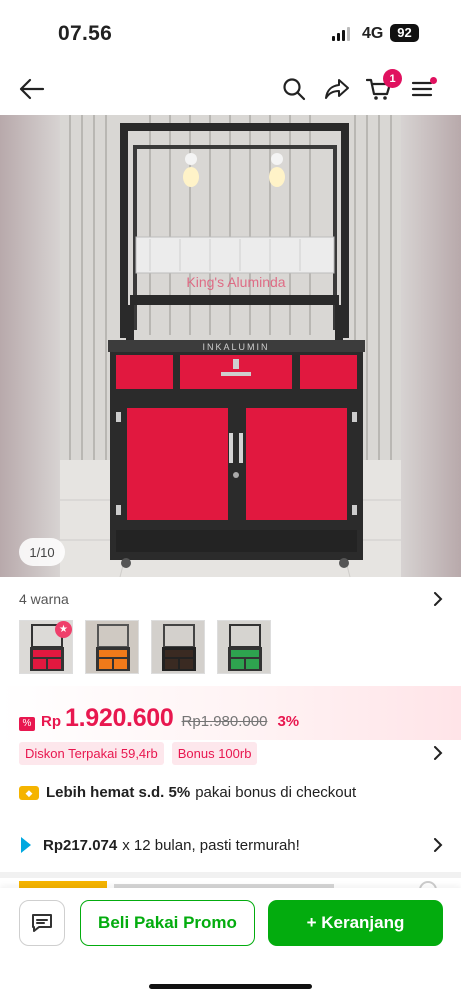 The image size is (461, 1000). Describe the element at coordinates (235, 347) in the screenshot. I see `cabinet-label: INKALUMIN` at that location.